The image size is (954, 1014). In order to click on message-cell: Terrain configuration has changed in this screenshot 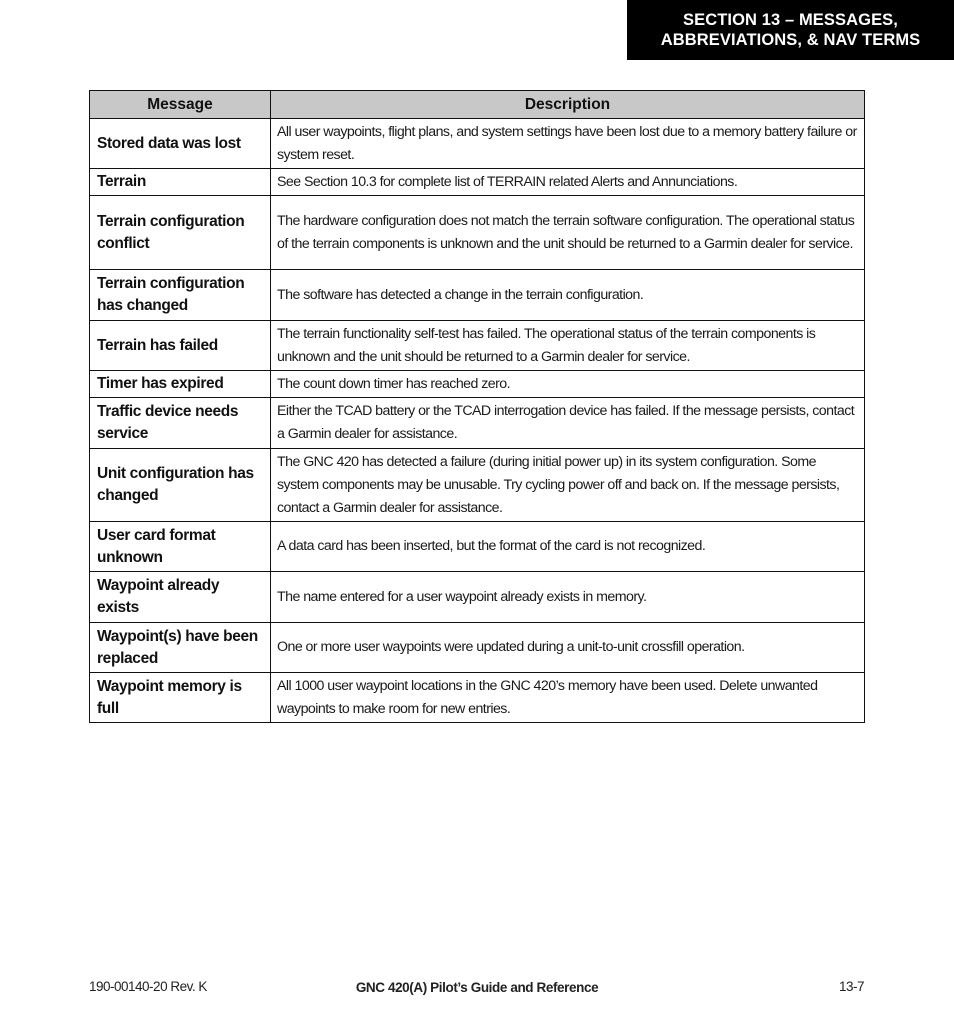, I will do `click(180, 295)`.